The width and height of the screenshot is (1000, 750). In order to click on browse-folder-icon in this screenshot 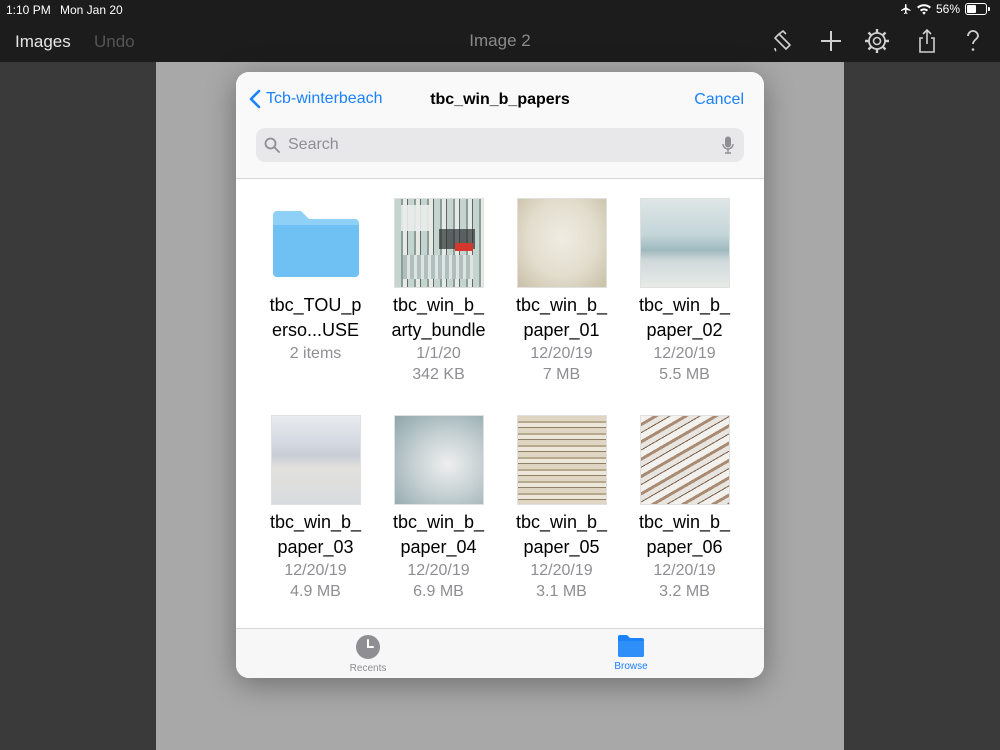, I will do `click(631, 646)`.